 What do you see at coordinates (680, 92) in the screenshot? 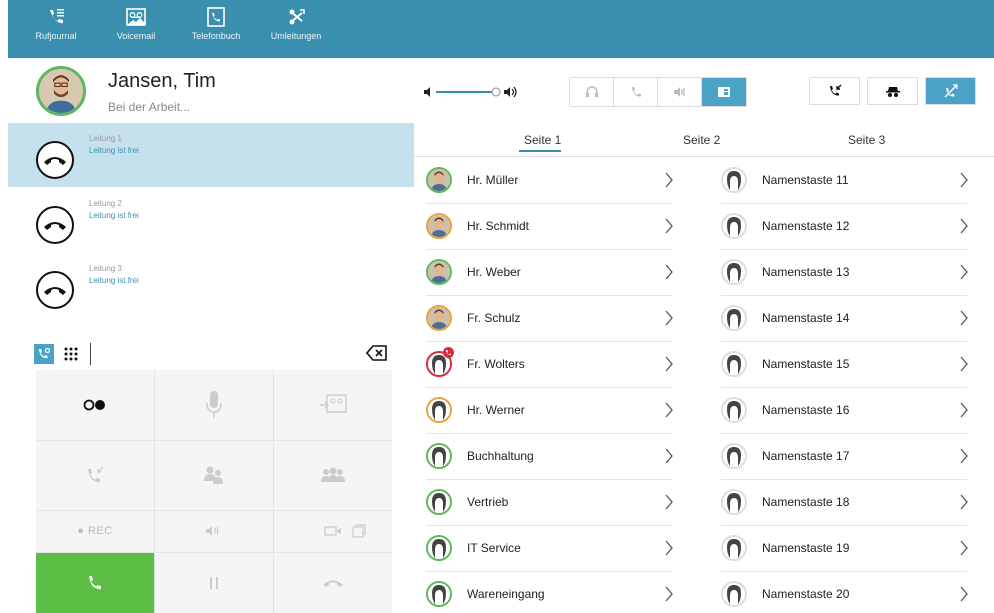
I see `speaker-mode-button` at bounding box center [680, 92].